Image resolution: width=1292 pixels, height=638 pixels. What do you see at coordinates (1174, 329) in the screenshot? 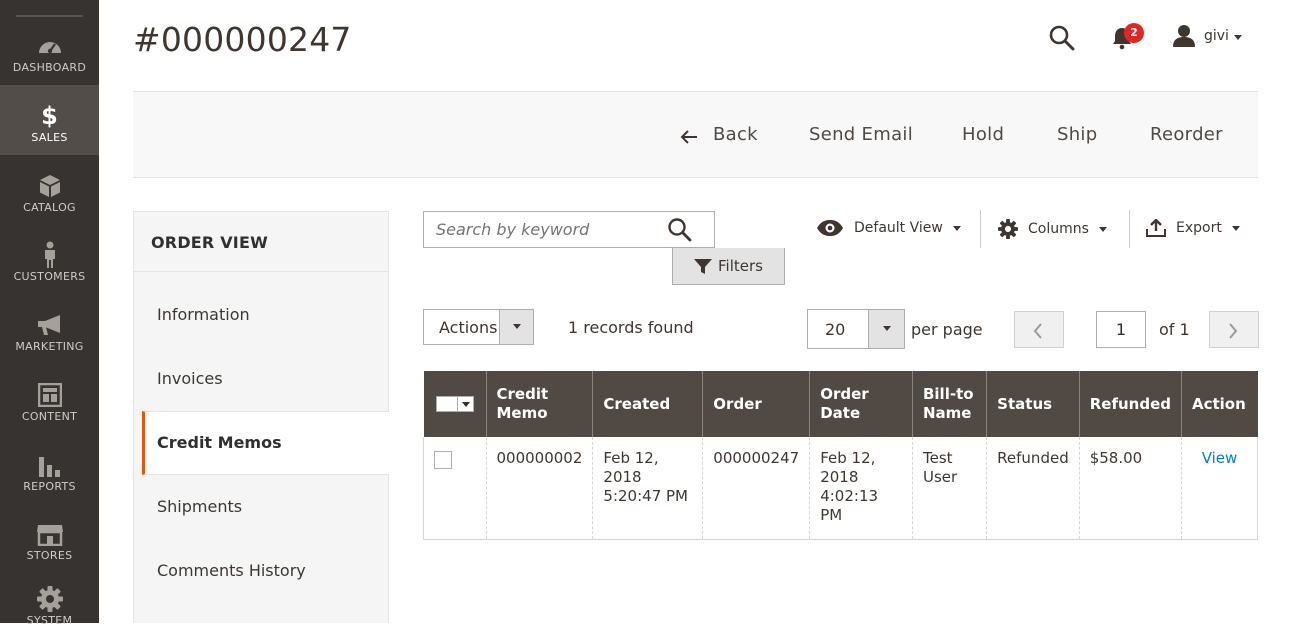
I see `total-pages-label: of 1` at bounding box center [1174, 329].